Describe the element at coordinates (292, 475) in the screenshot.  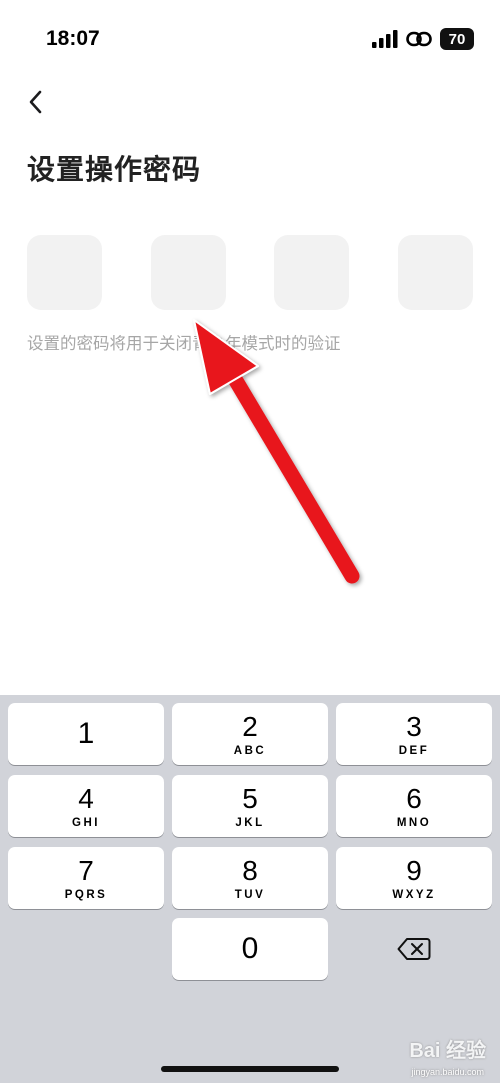
I see `arrow-shaft` at that location.